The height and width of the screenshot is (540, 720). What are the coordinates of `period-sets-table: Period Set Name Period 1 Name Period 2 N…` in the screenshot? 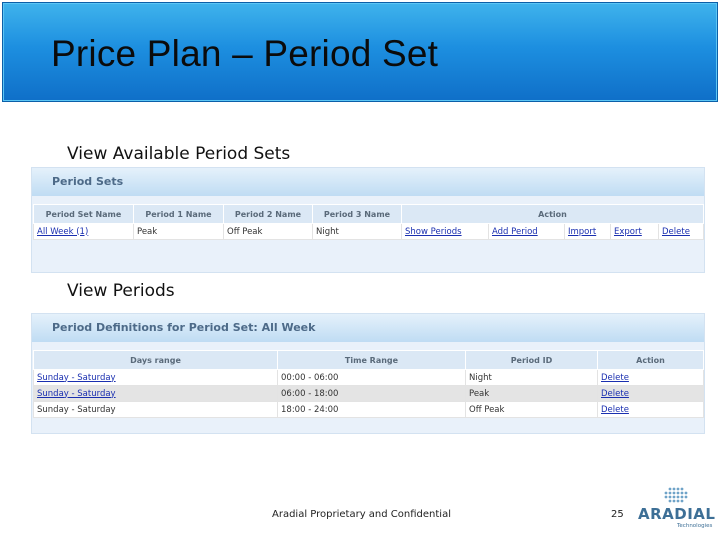 It's located at (369, 222).